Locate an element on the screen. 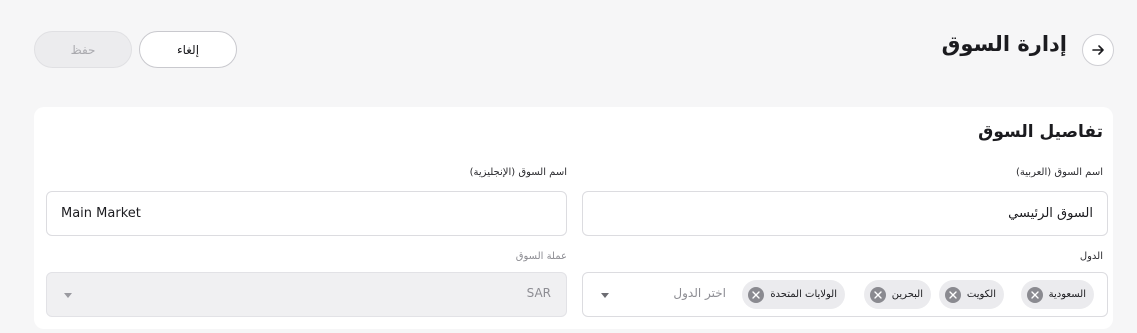 Image resolution: width=1137 pixels, height=333 pixels. name-ar-value: السوق الرئيسي is located at coordinates (1050, 213).